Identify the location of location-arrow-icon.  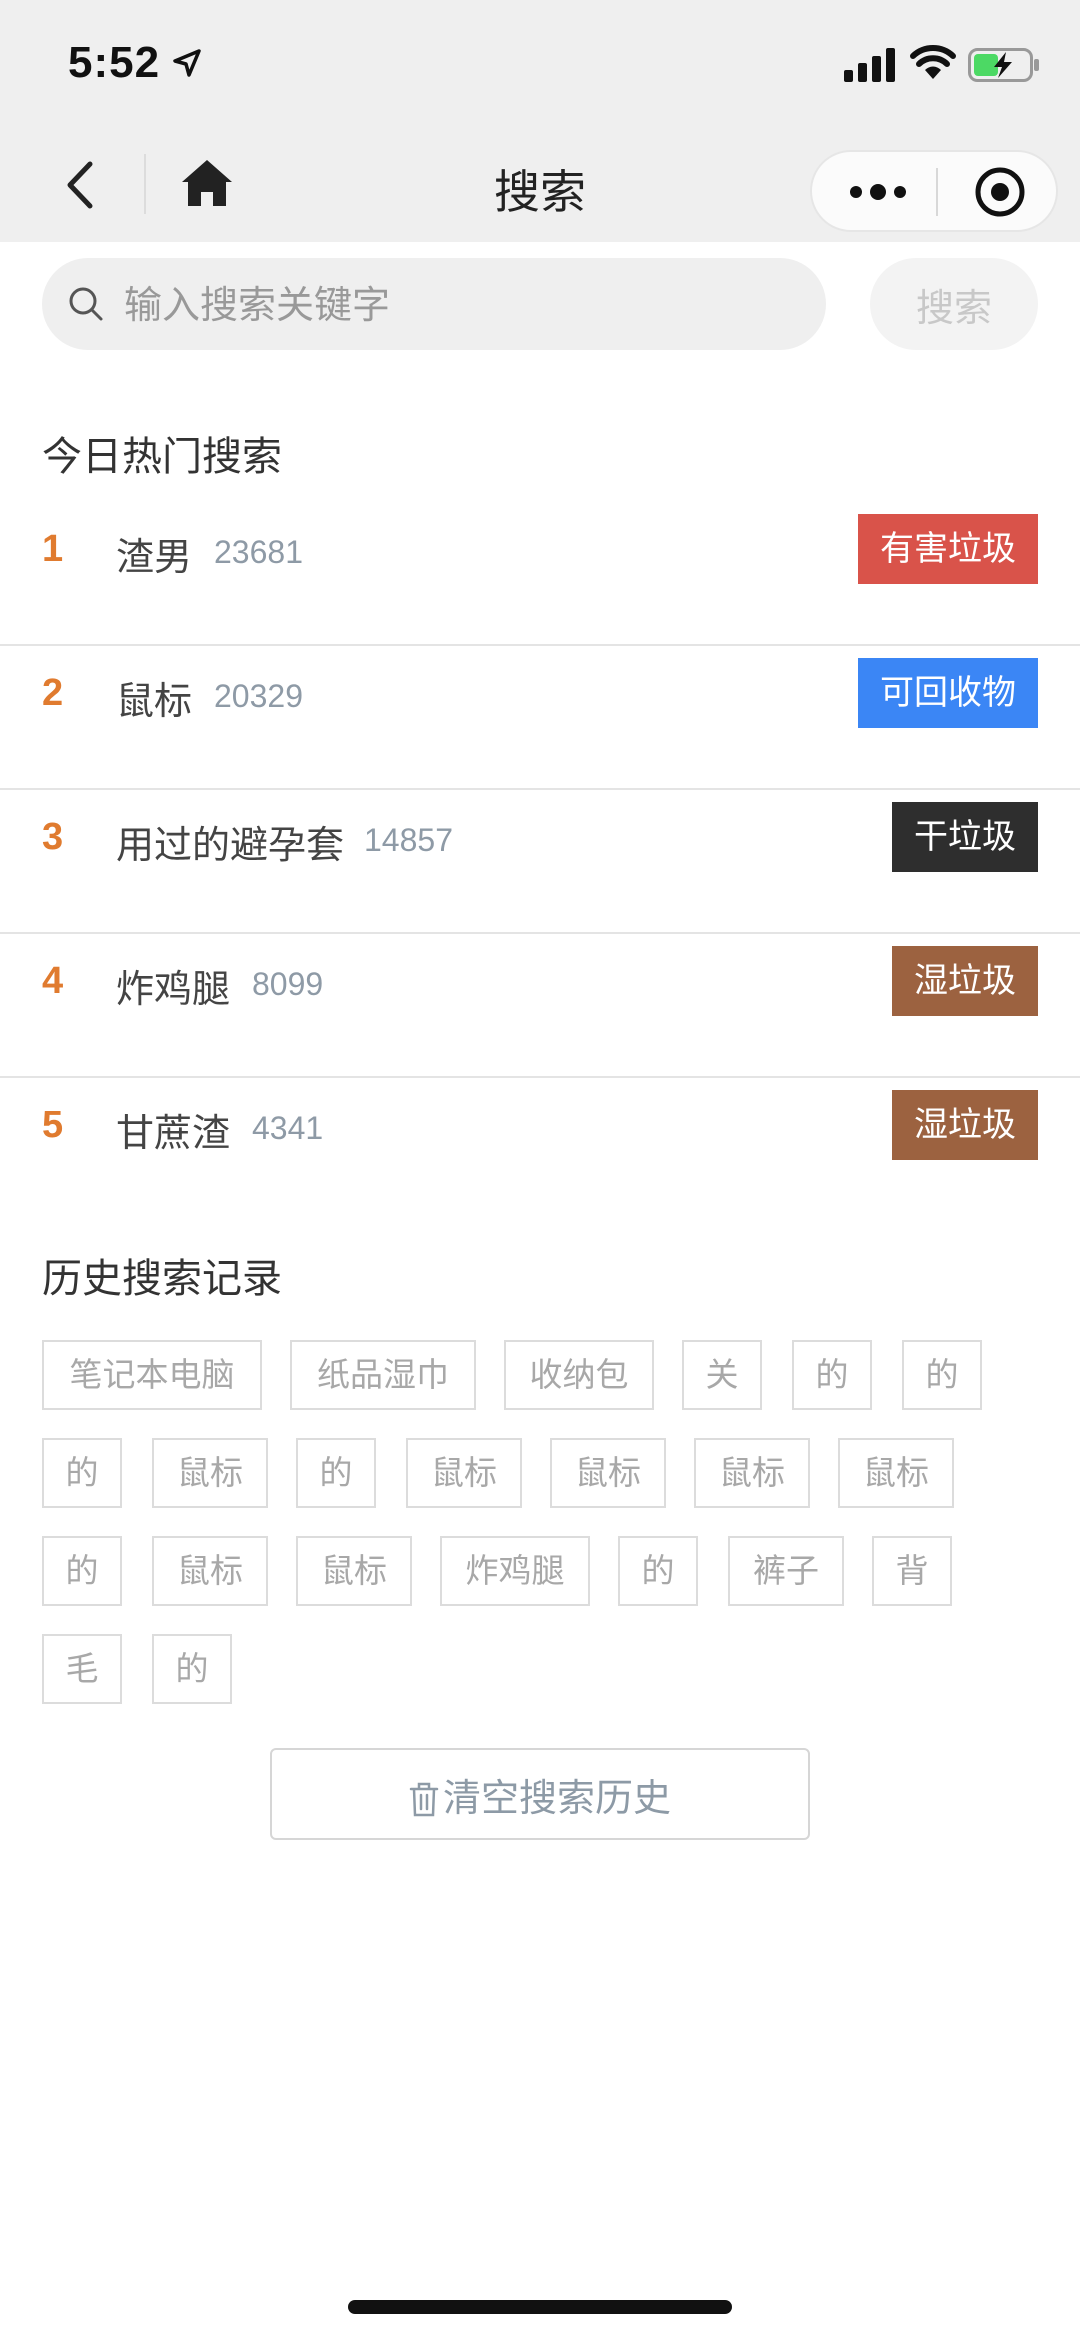
(187, 63).